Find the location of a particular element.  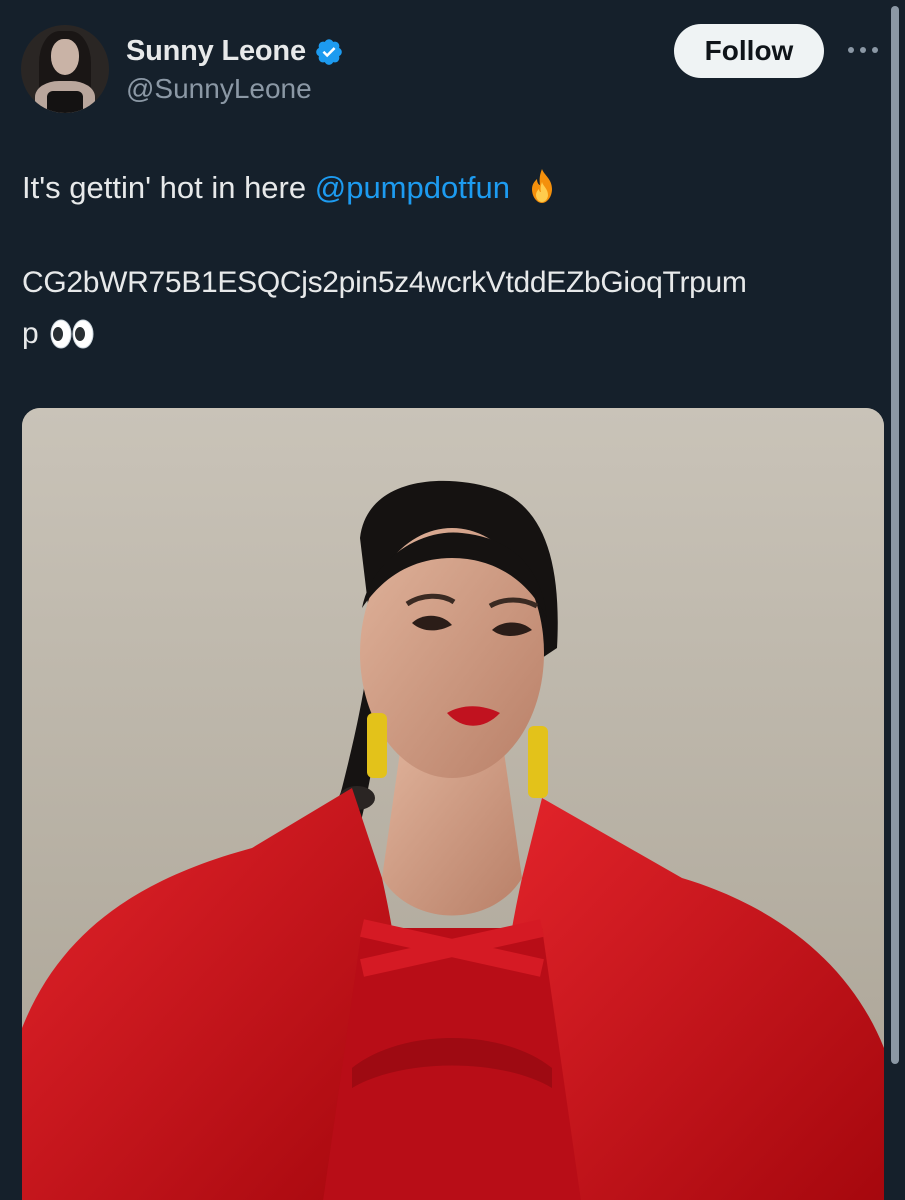

verified-badge-icon is located at coordinates (329, 51).